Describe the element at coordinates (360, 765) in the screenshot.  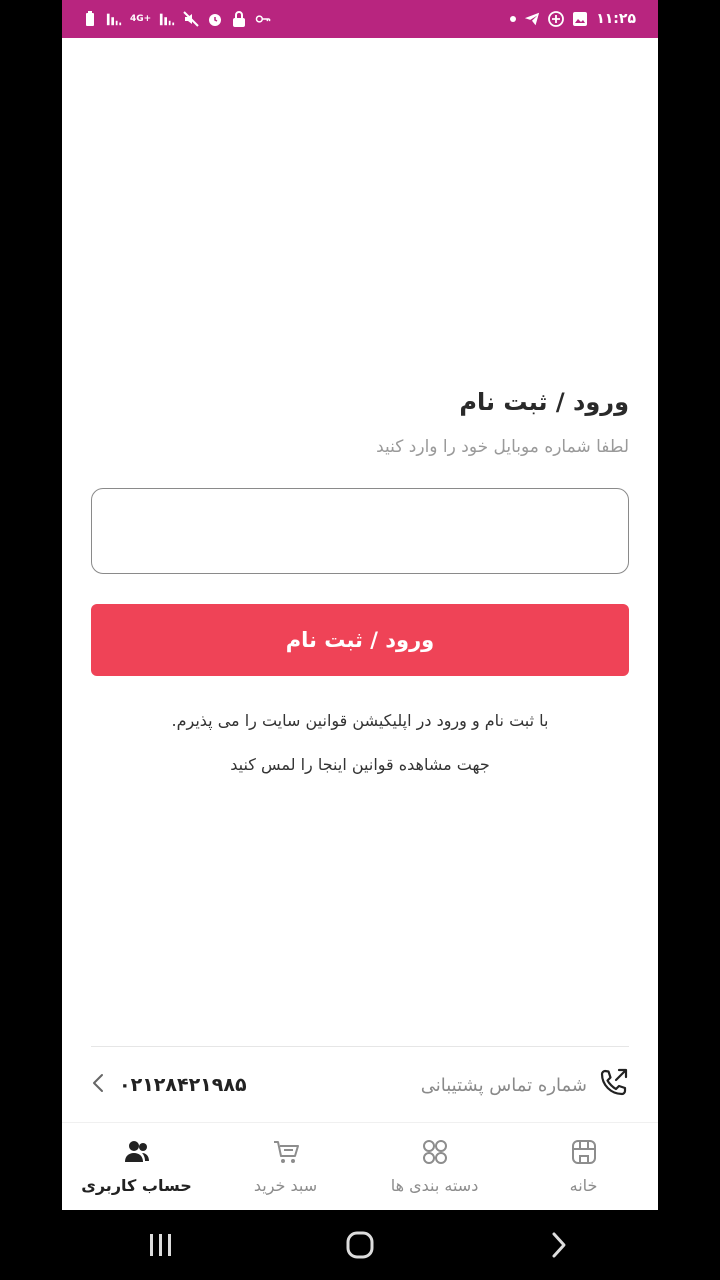
I see `view-terms-link: جهت مشاهده قوانین اینجا را لمس کنید` at that location.